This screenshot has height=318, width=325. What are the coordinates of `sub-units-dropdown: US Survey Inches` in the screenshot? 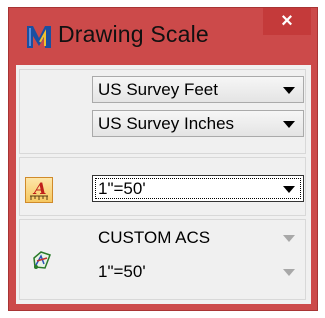 It's located at (198, 123).